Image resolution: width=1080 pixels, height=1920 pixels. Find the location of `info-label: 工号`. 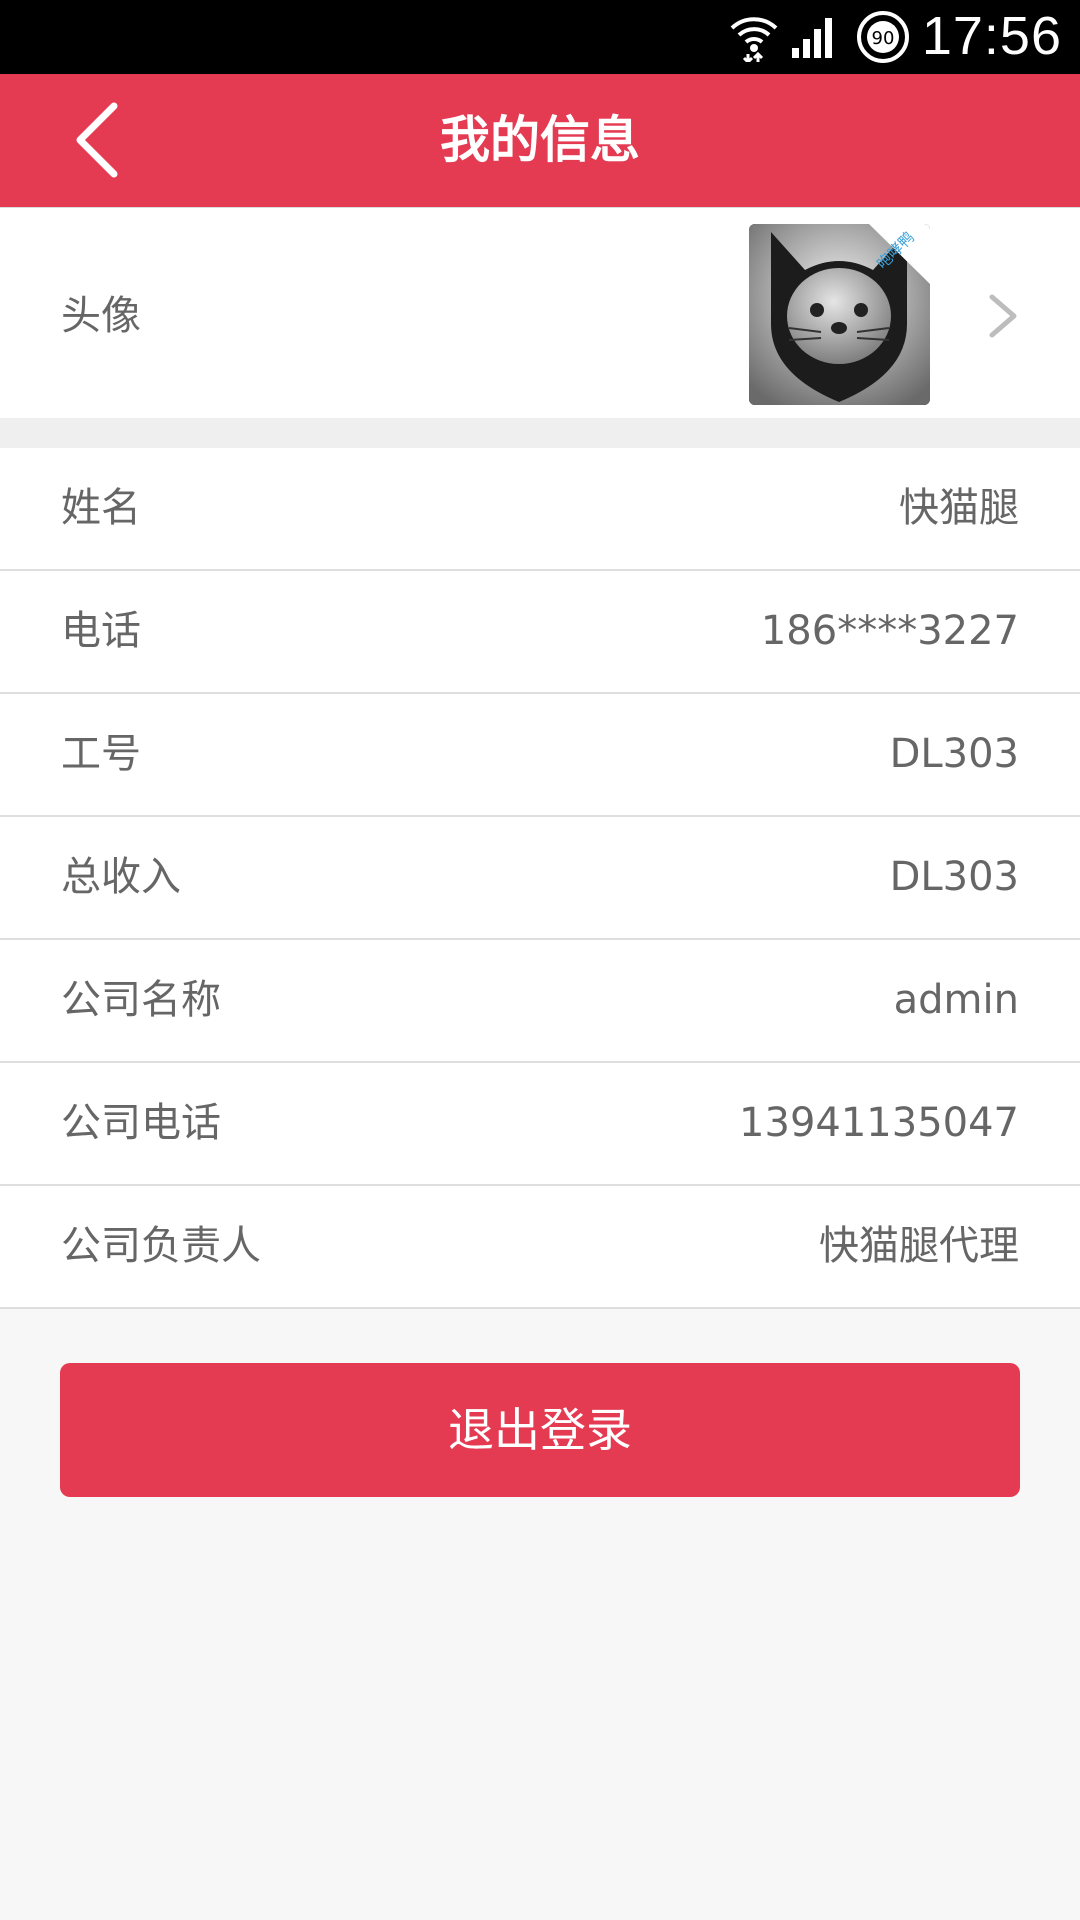

info-label: 工号 is located at coordinates (101, 754).